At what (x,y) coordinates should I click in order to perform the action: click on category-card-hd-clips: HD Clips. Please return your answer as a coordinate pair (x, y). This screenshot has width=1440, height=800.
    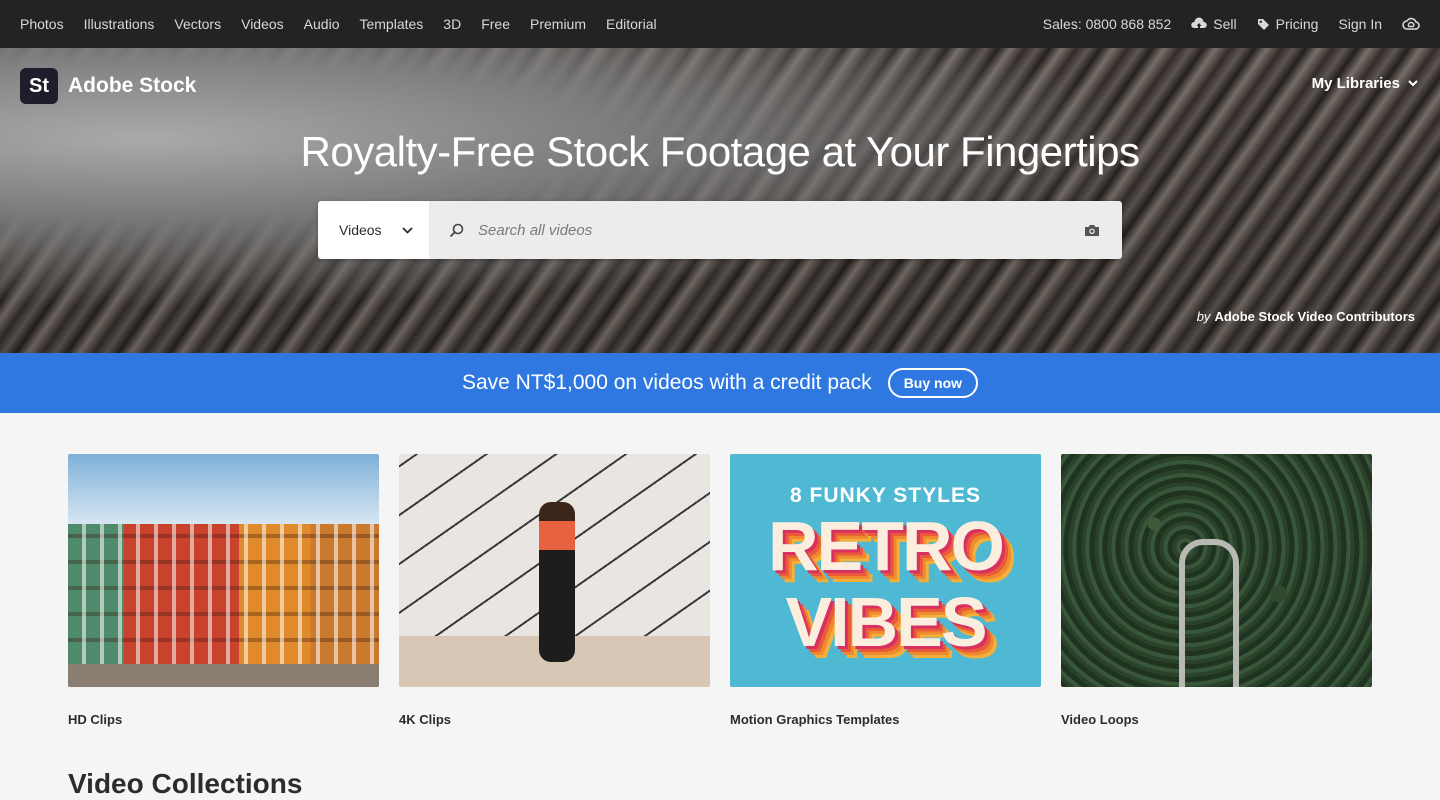
    Looking at the image, I should click on (223, 590).